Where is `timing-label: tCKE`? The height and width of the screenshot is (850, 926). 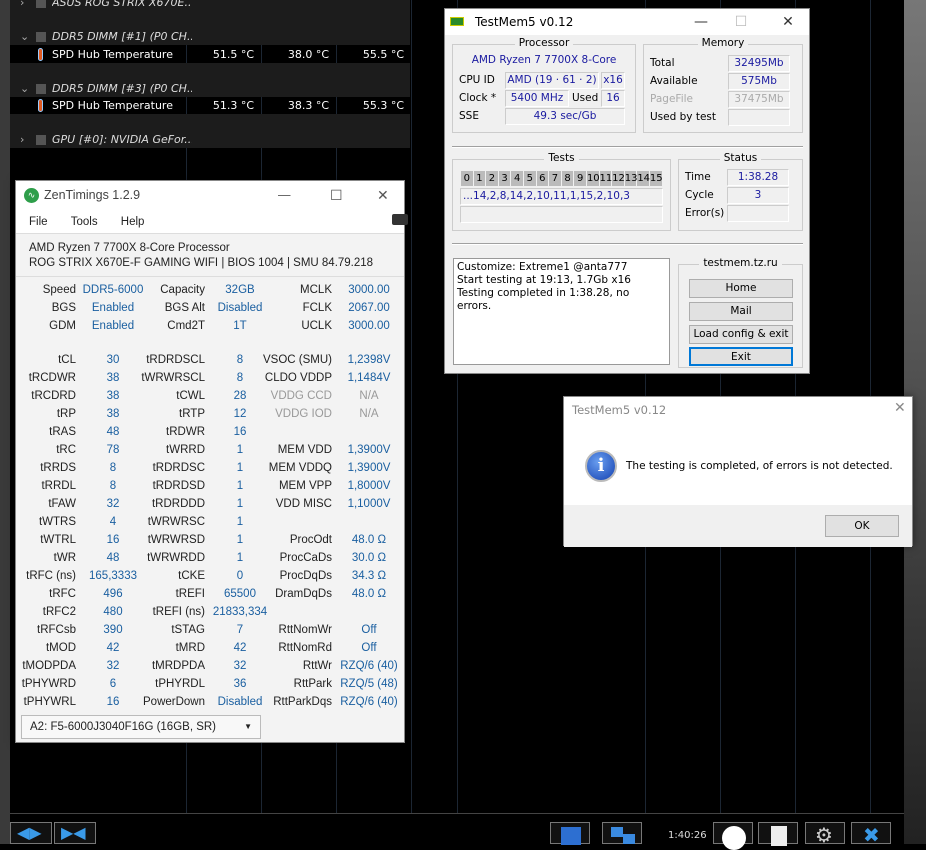 timing-label: tCKE is located at coordinates (191, 576).